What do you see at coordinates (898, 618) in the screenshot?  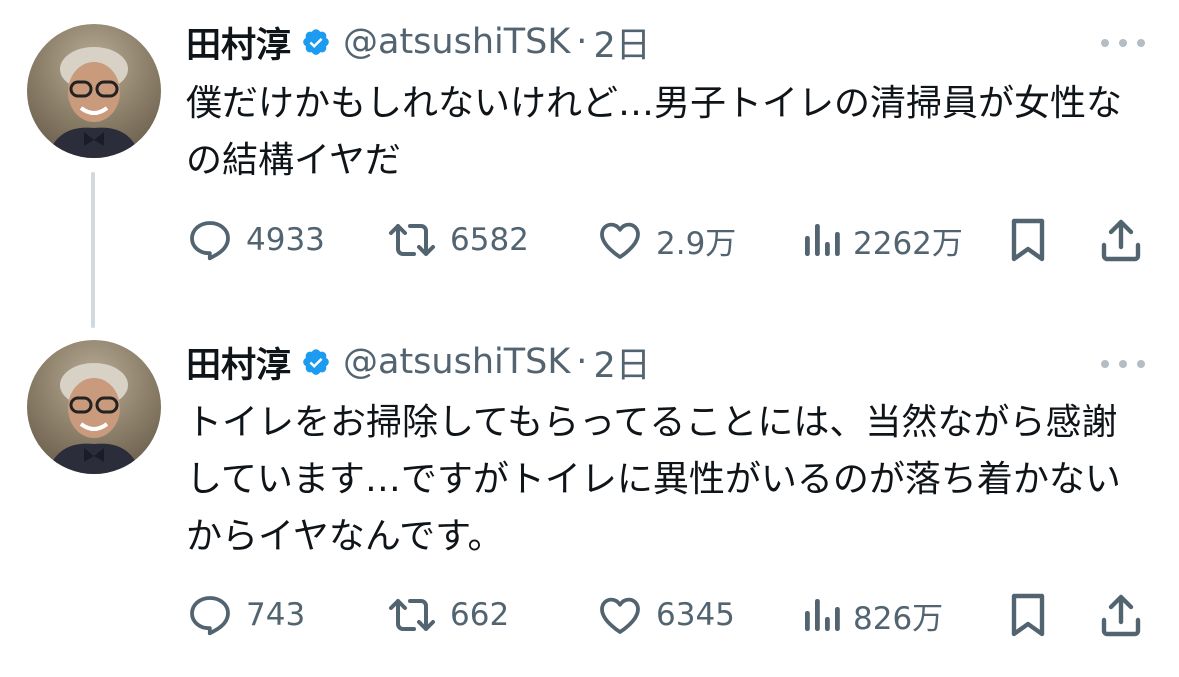 I see `view-count: 826万` at bounding box center [898, 618].